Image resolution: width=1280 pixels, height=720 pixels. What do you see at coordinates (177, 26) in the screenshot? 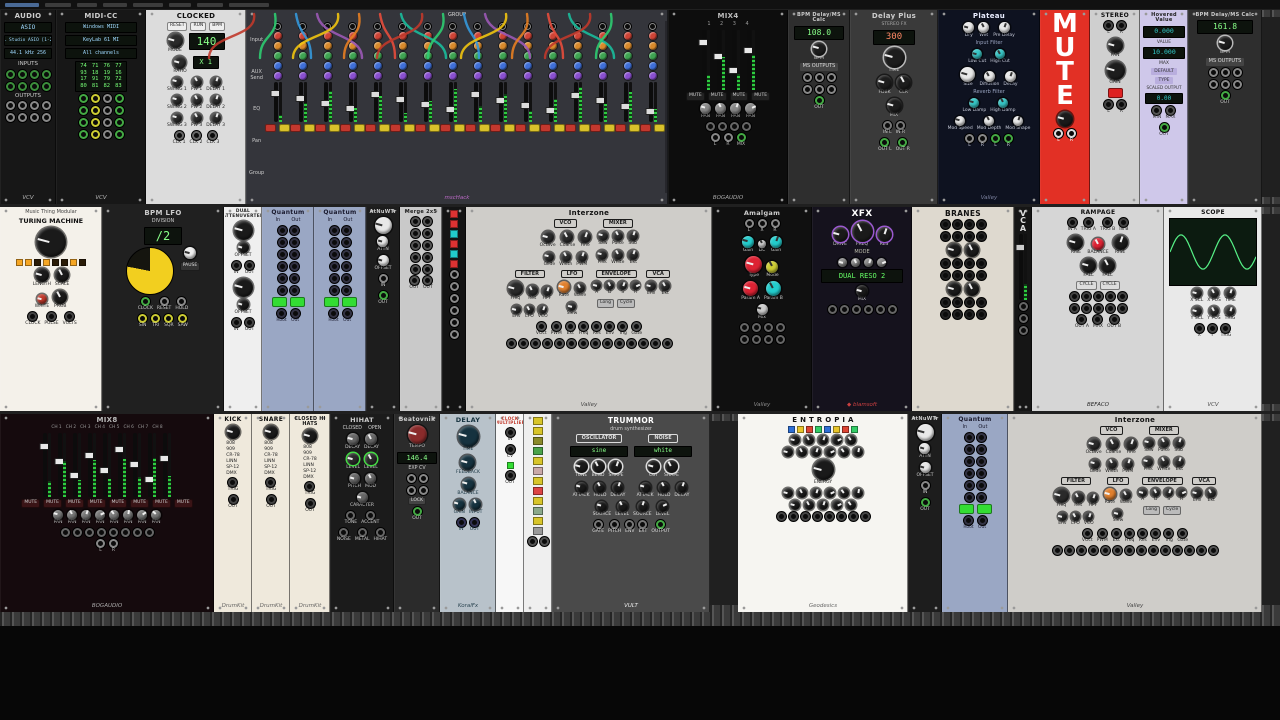
I see `button: RESET` at bounding box center [177, 26].